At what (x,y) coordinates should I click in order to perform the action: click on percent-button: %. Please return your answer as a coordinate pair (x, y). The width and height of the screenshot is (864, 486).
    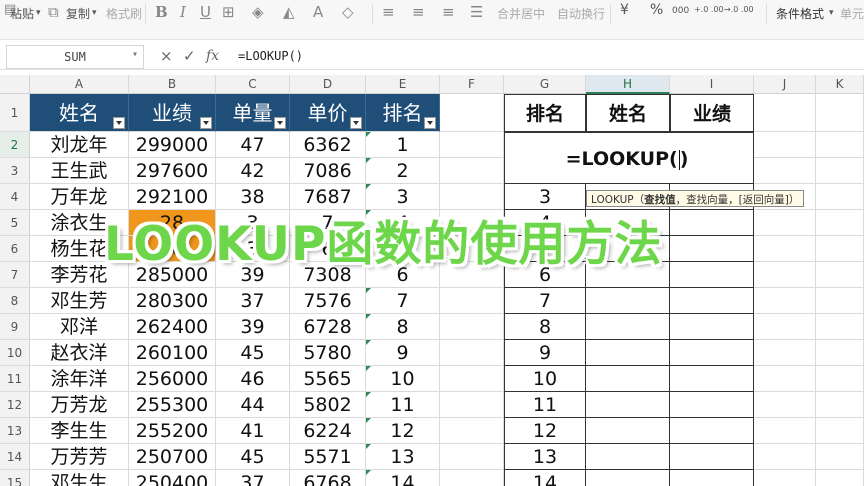
    Looking at the image, I should click on (656, 10).